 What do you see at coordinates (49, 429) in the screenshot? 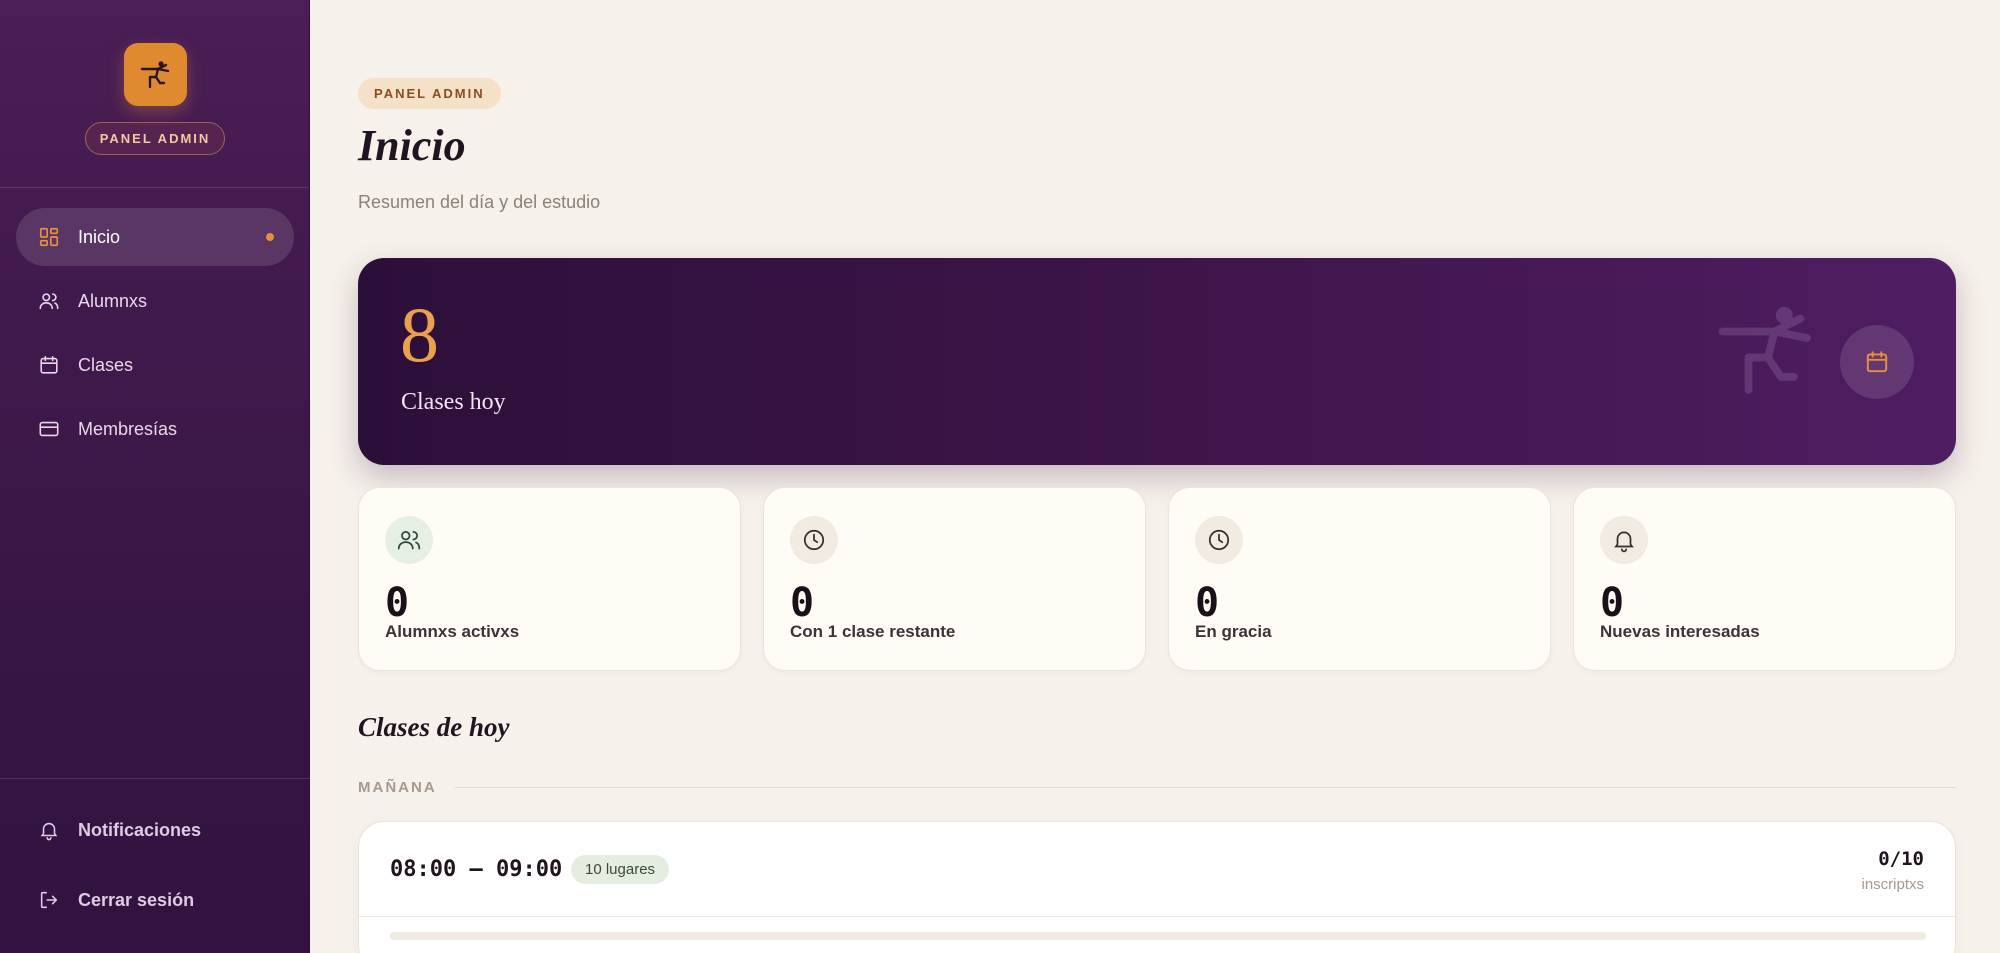
I see `credit-card-icon` at bounding box center [49, 429].